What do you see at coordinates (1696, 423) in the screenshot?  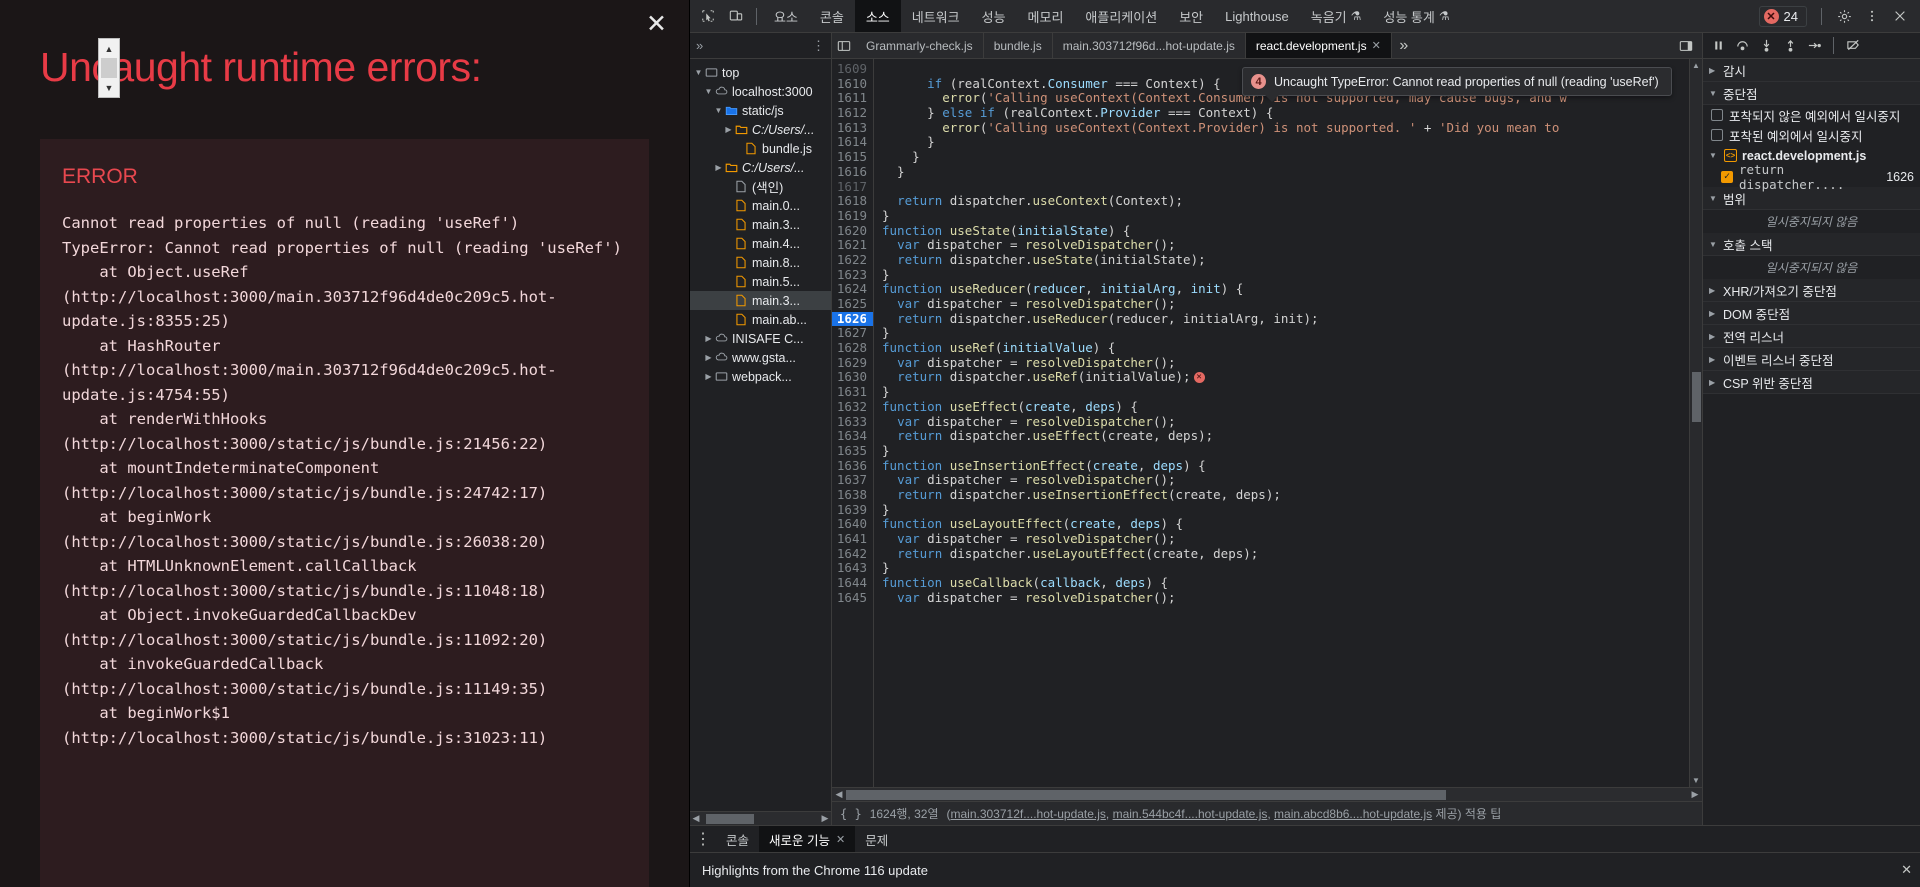 I see `vscroll-track` at bounding box center [1696, 423].